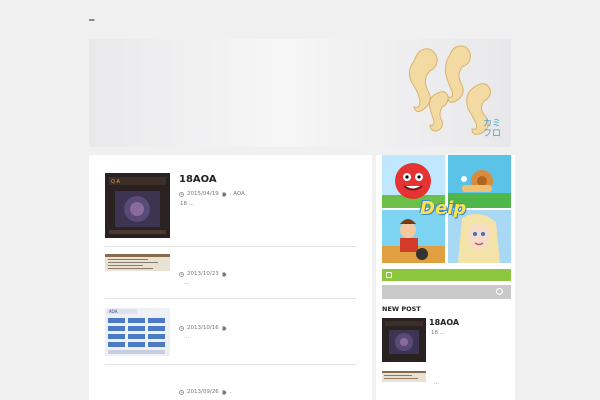 The image size is (600, 400). What do you see at coordinates (116, 182) in the screenshot?
I see `svg-text: Q A` at bounding box center [116, 182].